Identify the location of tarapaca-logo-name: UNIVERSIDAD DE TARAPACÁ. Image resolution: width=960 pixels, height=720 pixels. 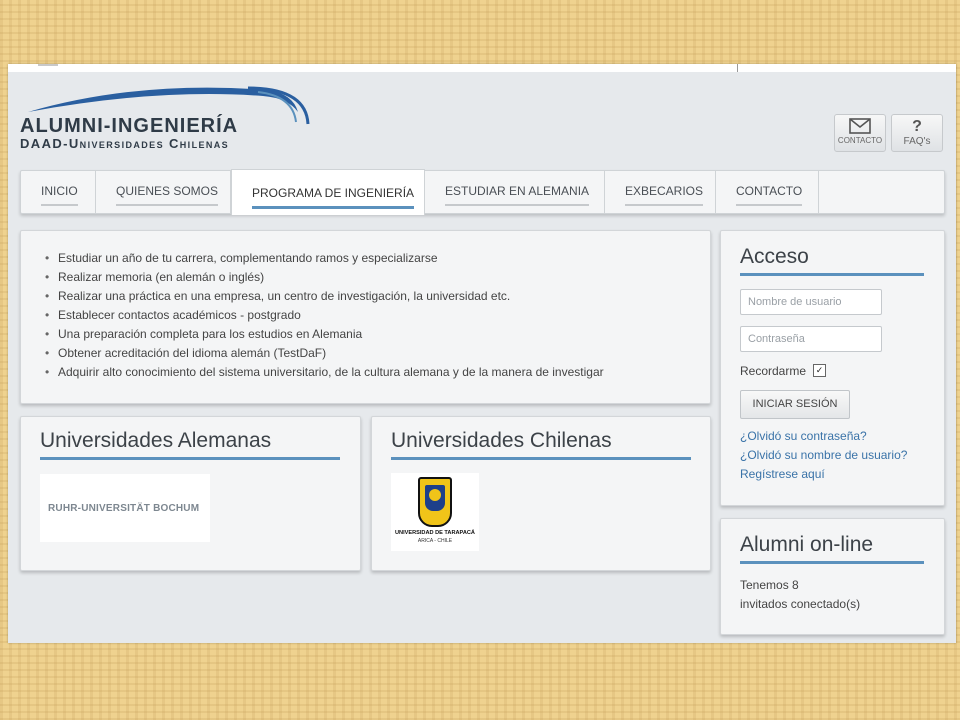
(435, 533).